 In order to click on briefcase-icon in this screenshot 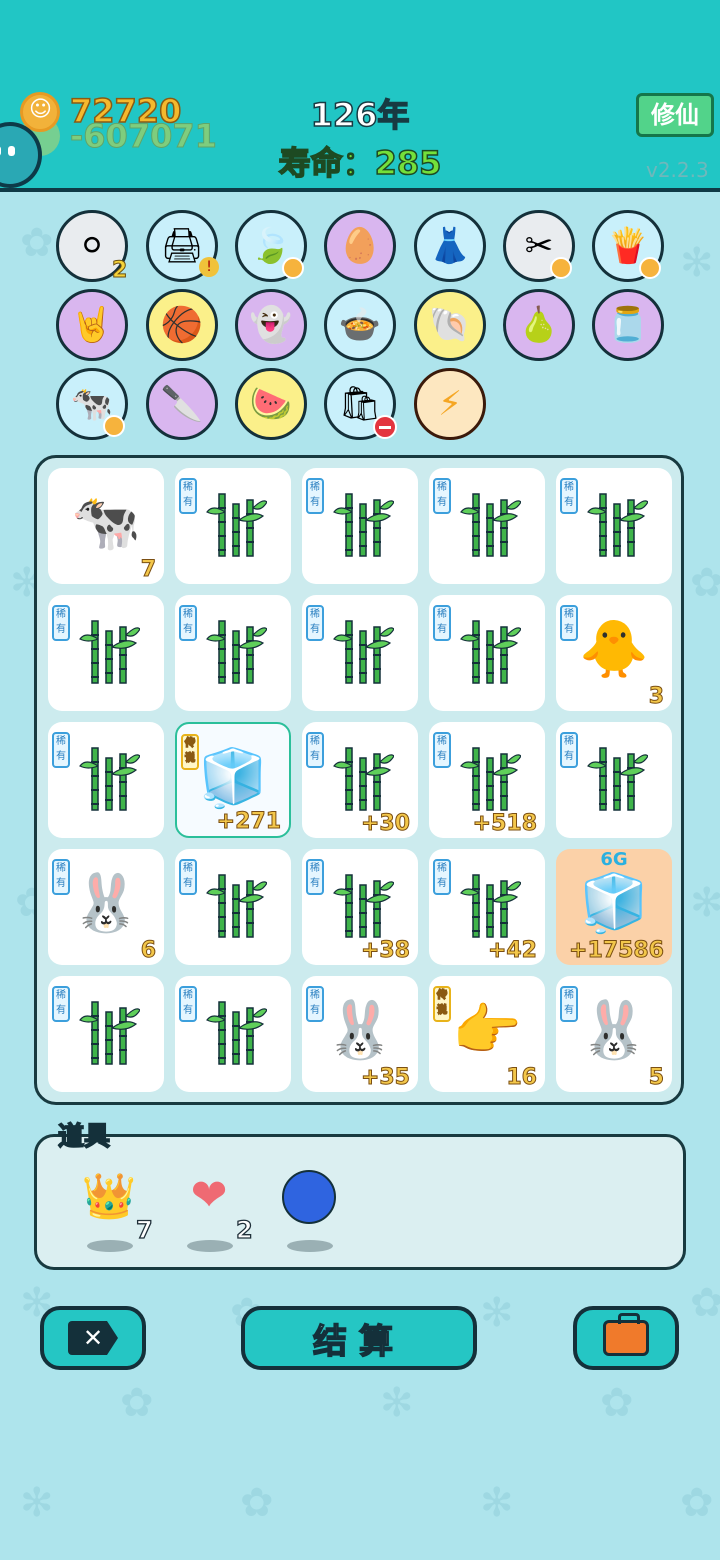, I will do `click(626, 1334)`.